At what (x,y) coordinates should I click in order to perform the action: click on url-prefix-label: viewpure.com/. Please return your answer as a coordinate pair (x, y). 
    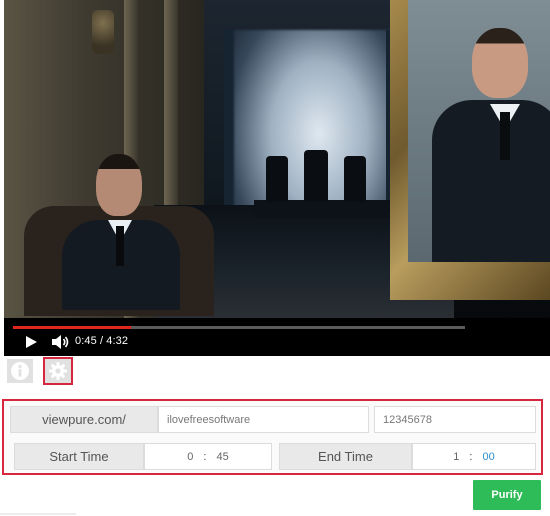
    Looking at the image, I should click on (84, 419).